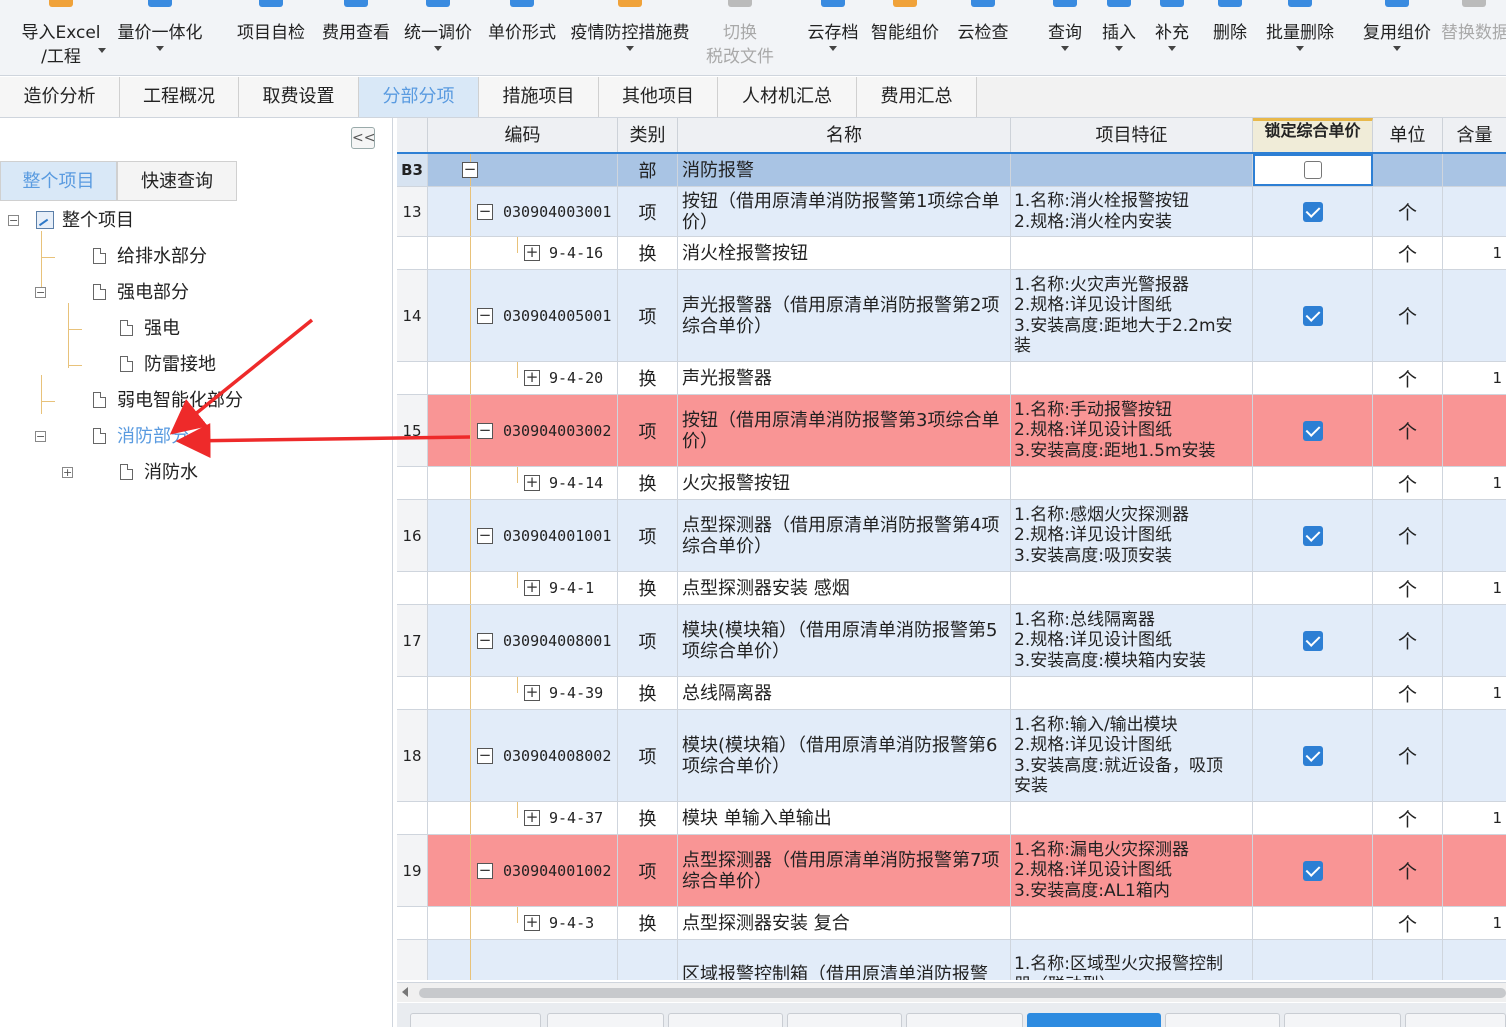 The width and height of the screenshot is (1506, 1027). What do you see at coordinates (523, 960) in the screenshot?
I see `cell-code` at bounding box center [523, 960].